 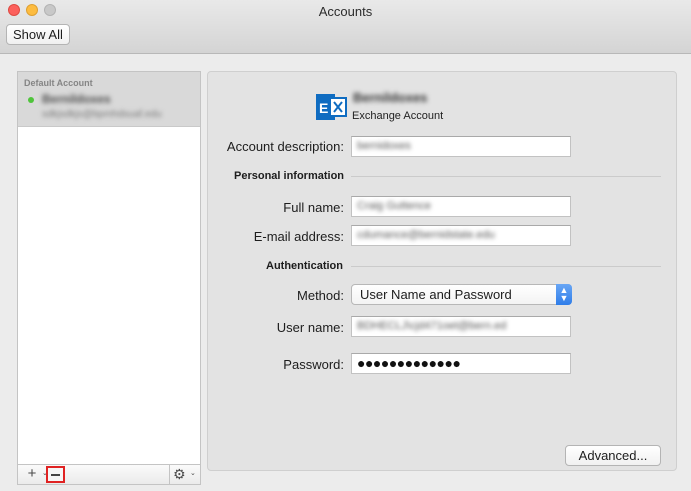 What do you see at coordinates (38, 34) in the screenshot?
I see `show-all-button: Show All` at bounding box center [38, 34].